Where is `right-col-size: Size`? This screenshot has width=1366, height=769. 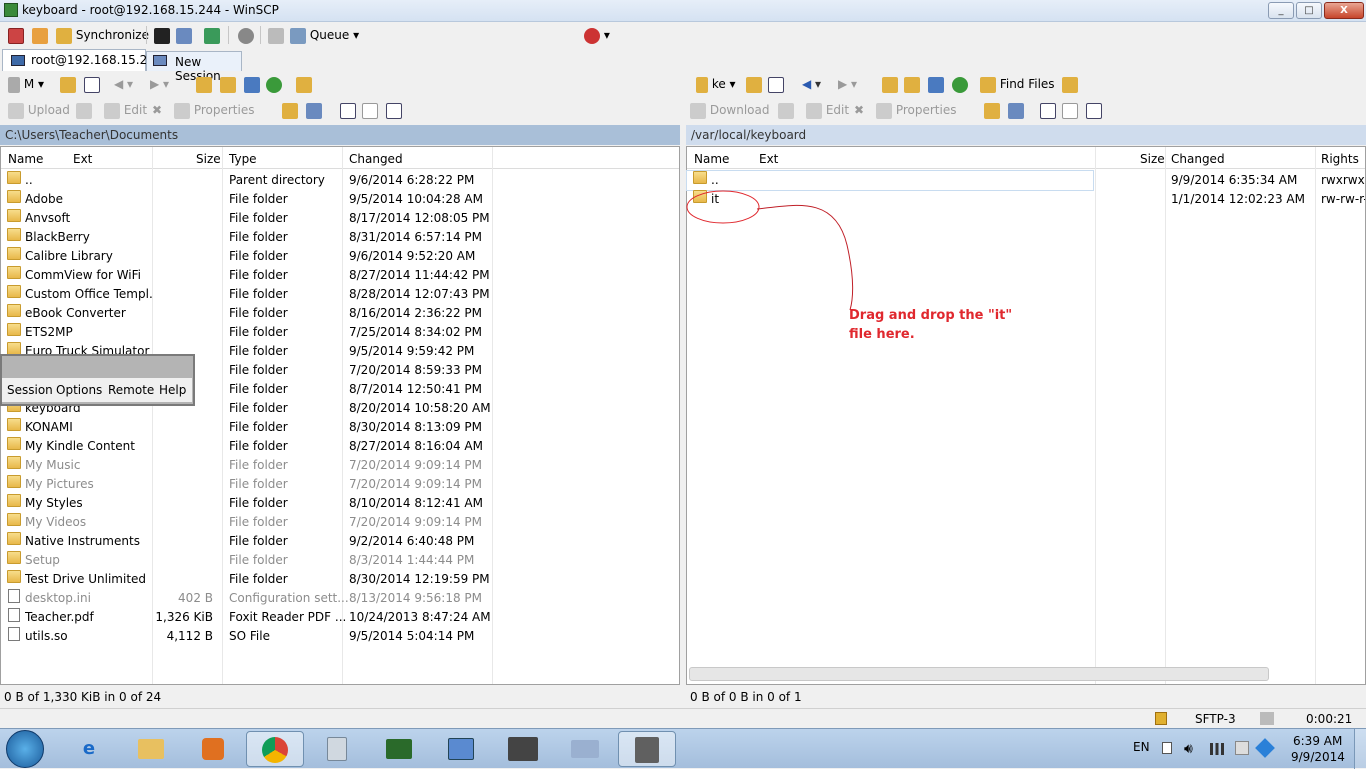
right-col-size: Size is located at coordinates (1152, 159).